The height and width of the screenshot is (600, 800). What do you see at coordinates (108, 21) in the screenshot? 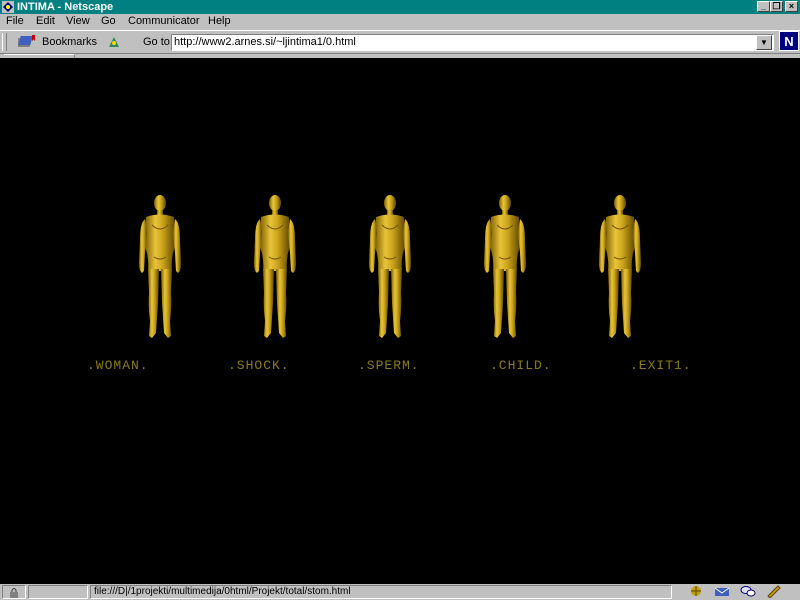
I see `menu-go: Go` at bounding box center [108, 21].